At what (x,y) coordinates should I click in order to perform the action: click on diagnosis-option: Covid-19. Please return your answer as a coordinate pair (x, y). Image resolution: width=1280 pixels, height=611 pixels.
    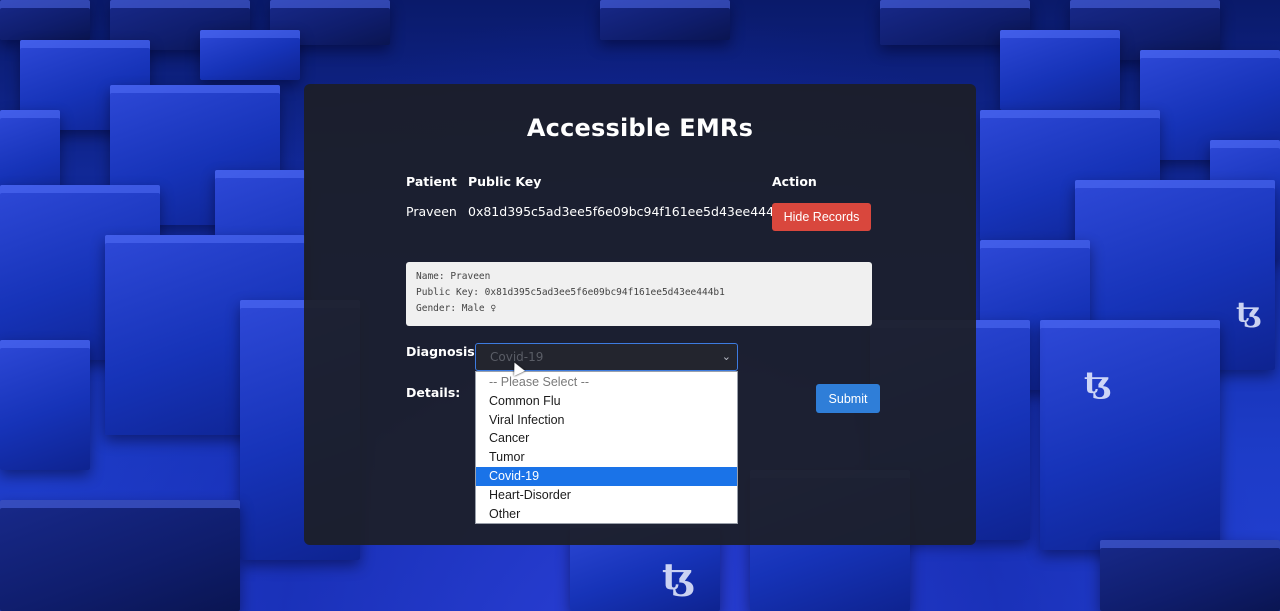
    Looking at the image, I should click on (606, 476).